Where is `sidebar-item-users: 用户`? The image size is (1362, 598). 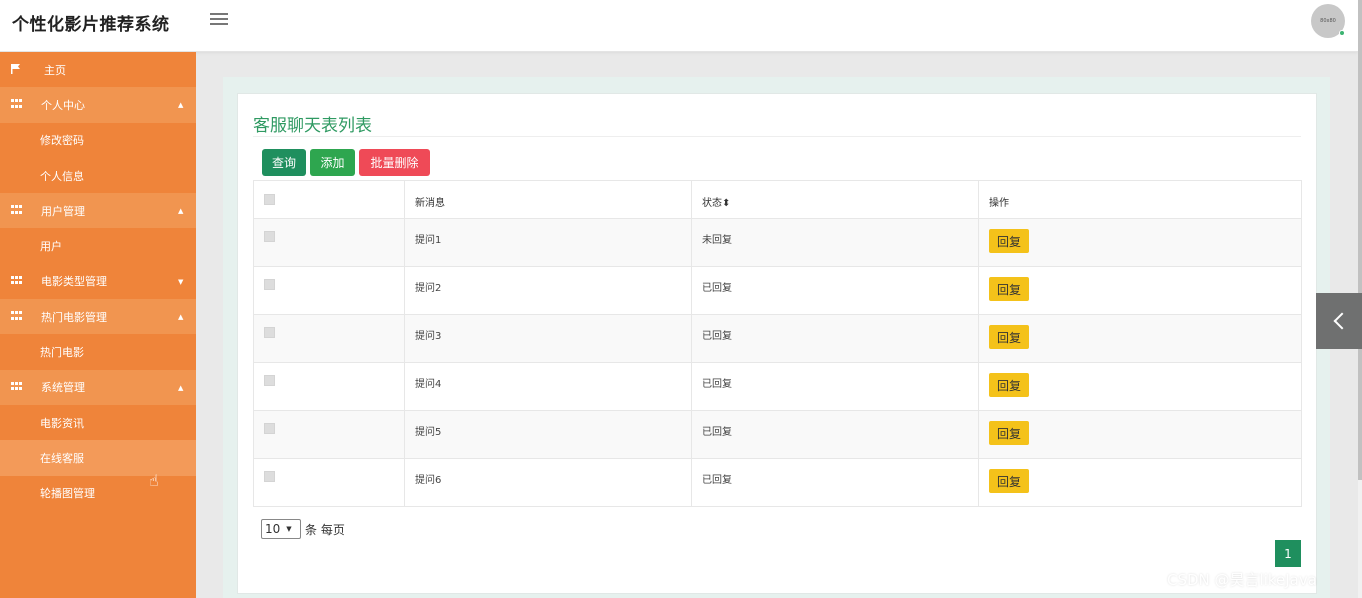 sidebar-item-users: 用户 is located at coordinates (98, 245).